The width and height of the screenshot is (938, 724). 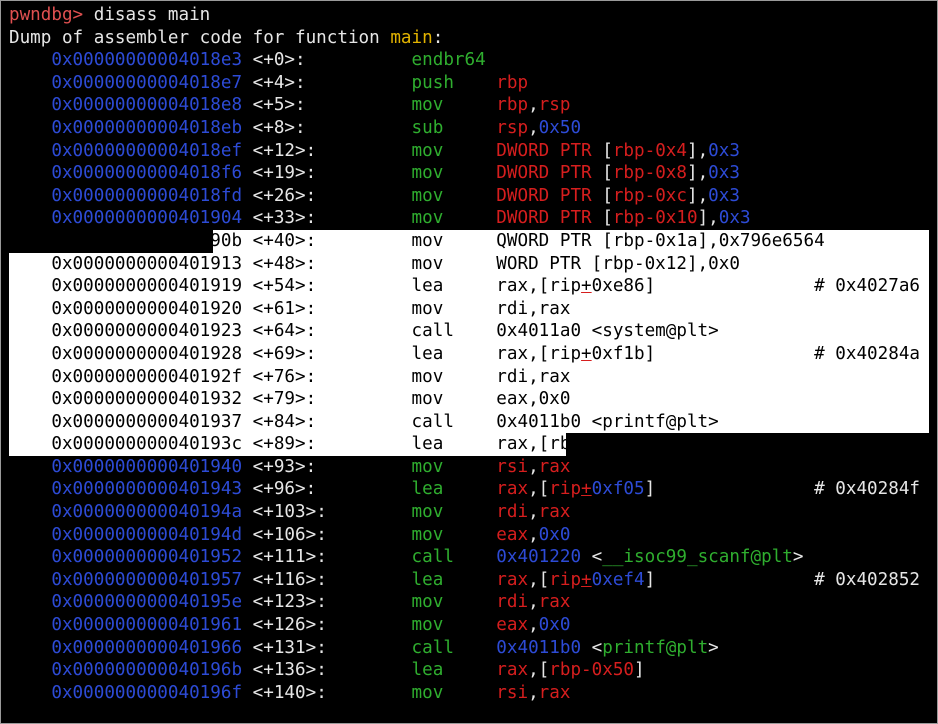 I want to click on instruction-address: 0x00000000004018eb, so click(x=147, y=127).